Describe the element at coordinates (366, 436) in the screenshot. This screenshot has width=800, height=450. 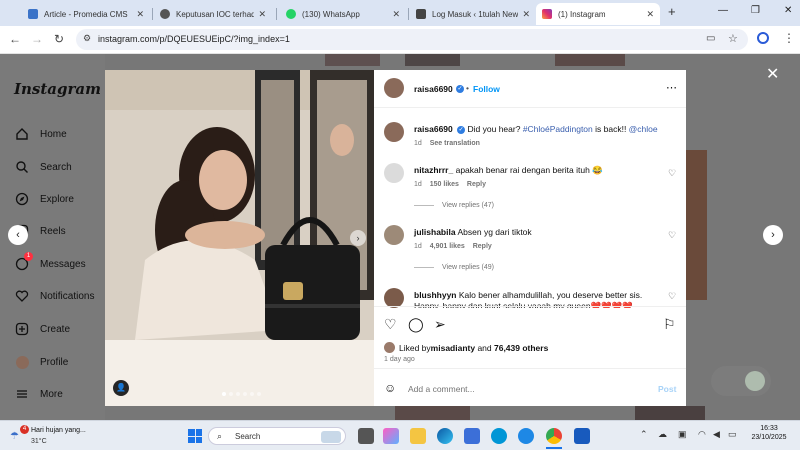
I see `task-view-icon` at that location.